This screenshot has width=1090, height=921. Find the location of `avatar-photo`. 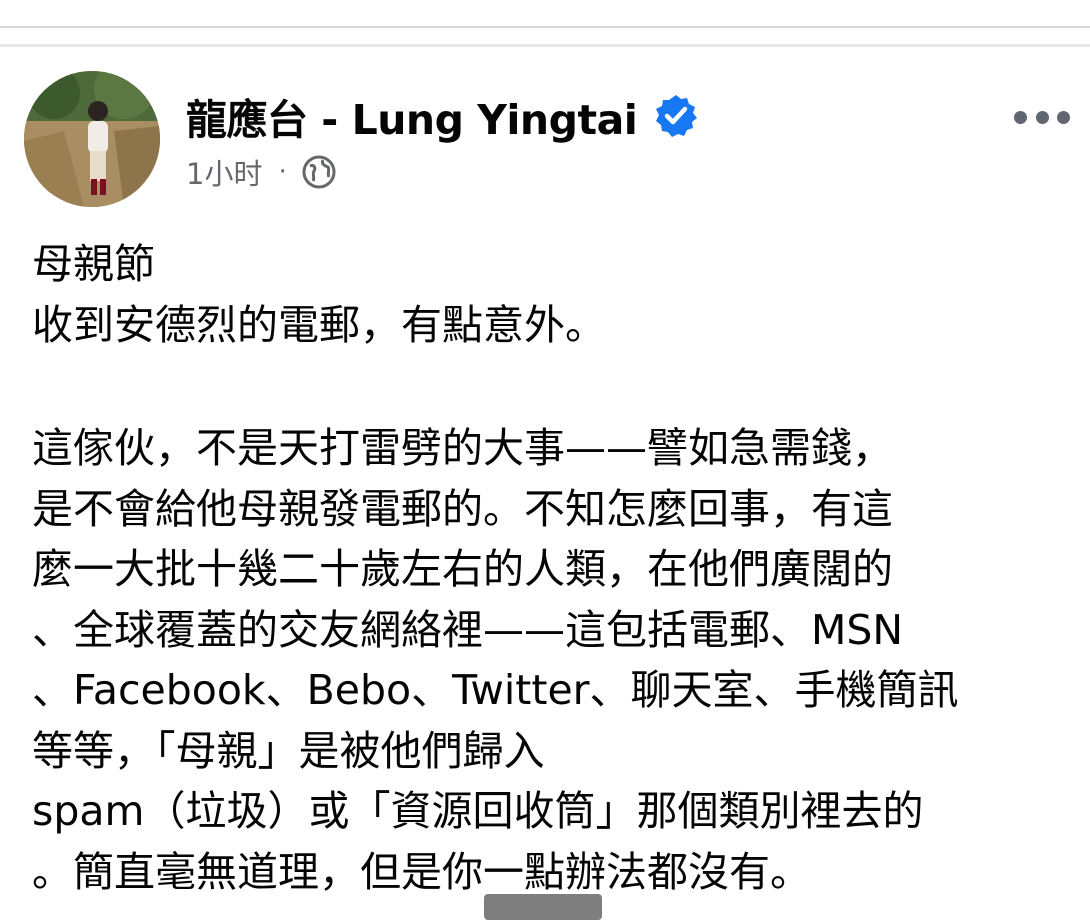

avatar-photo is located at coordinates (92, 139).